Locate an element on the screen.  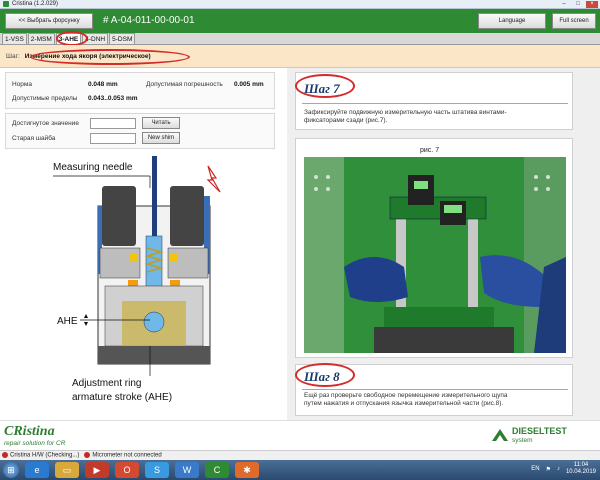
tolerance-label: Допустимая погрешность is located at coordinates (184, 84).